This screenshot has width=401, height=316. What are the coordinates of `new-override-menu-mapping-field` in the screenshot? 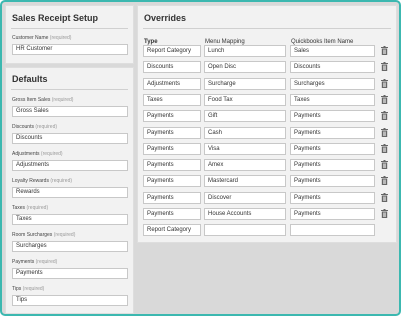 It's located at (245, 230).